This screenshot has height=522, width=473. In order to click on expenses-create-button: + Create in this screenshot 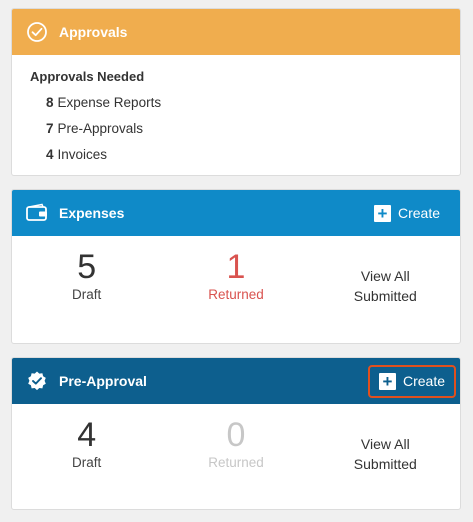, I will do `click(407, 213)`.